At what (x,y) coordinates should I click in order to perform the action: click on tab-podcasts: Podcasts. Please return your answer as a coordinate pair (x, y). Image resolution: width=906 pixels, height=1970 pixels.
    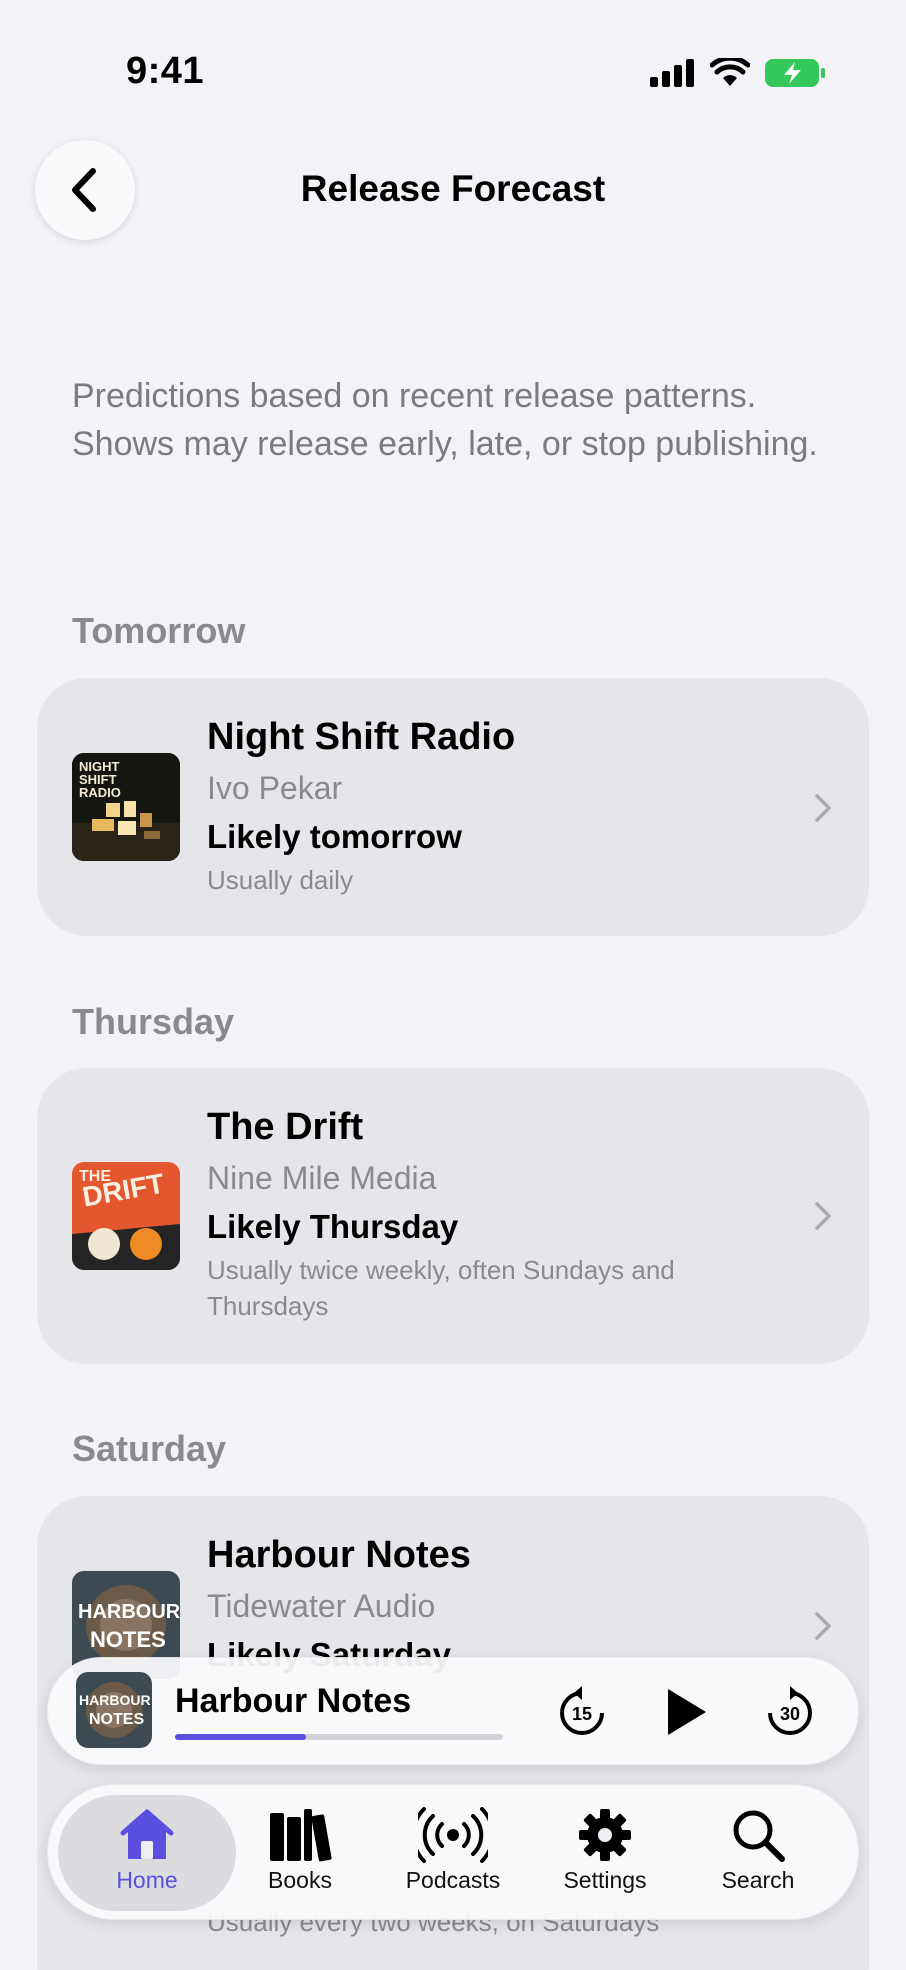
    Looking at the image, I should click on (453, 1850).